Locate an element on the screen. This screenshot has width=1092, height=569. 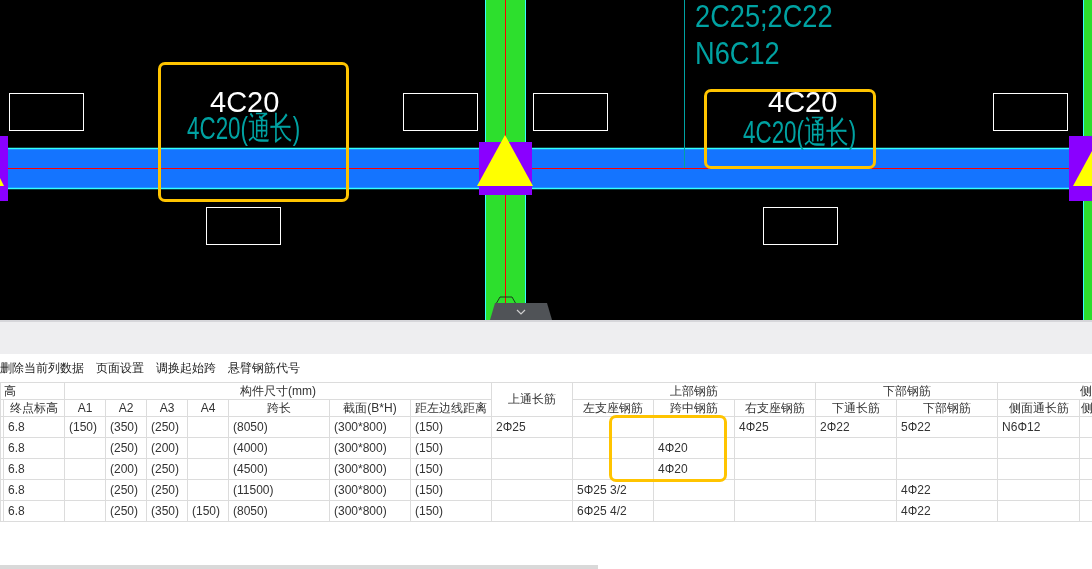
column-header: 截面(B*H) is located at coordinates (370, 408).